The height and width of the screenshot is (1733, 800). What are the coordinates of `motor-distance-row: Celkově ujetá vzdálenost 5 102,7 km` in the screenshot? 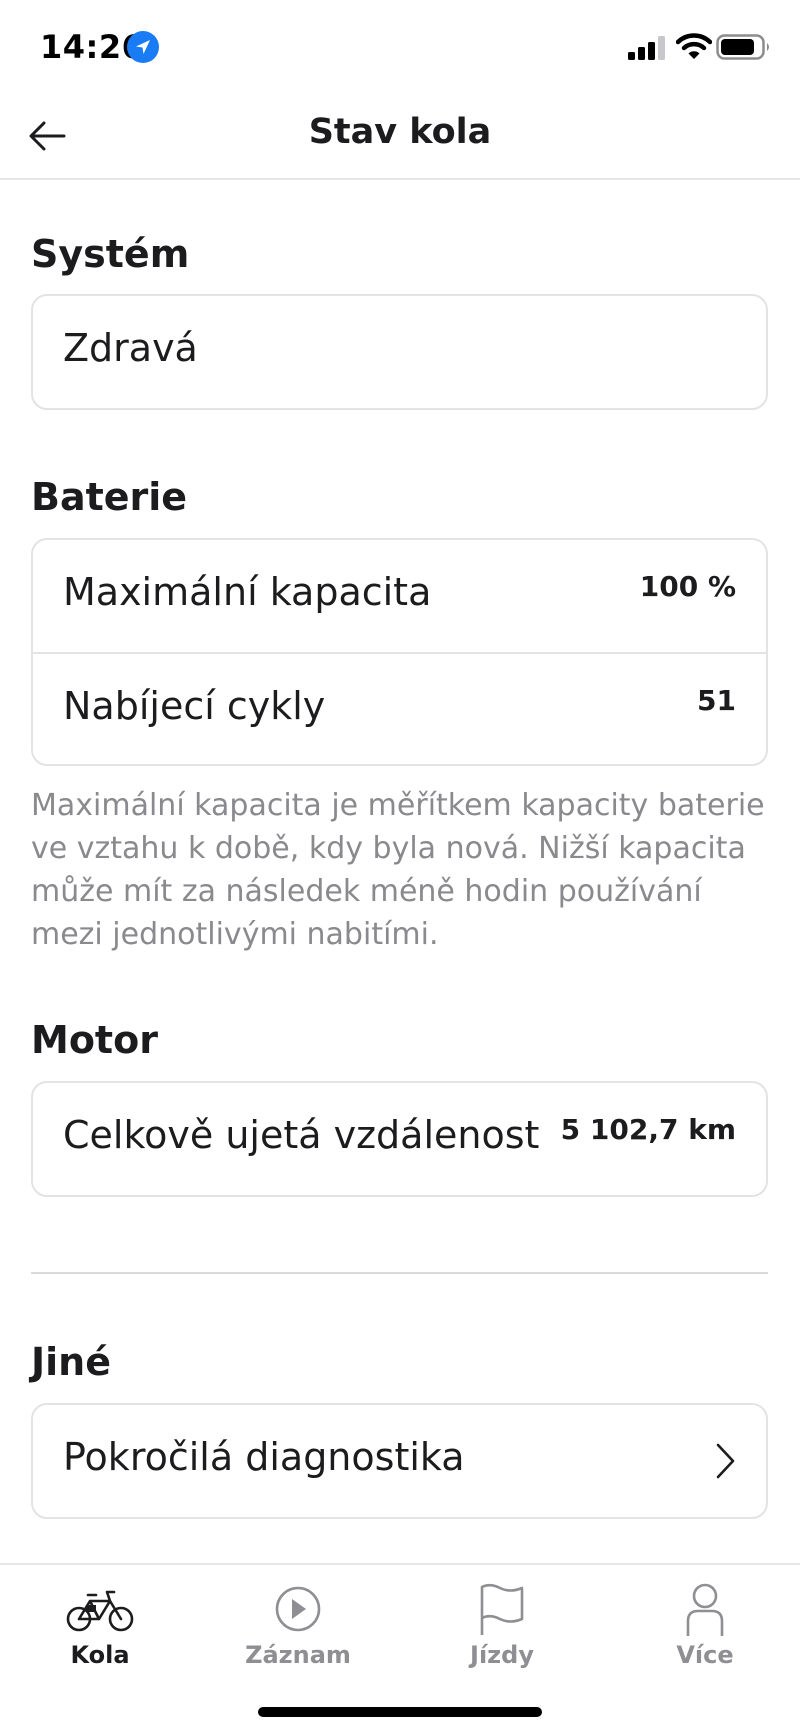 It's located at (399, 1139).